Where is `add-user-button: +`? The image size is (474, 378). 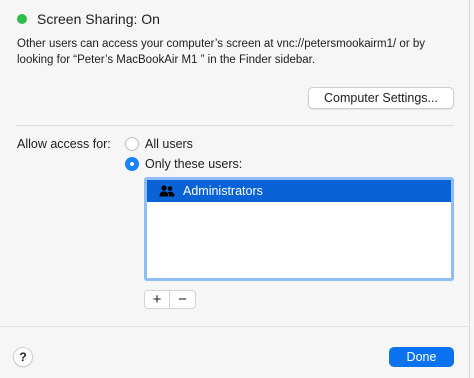 add-user-button: + is located at coordinates (158, 299).